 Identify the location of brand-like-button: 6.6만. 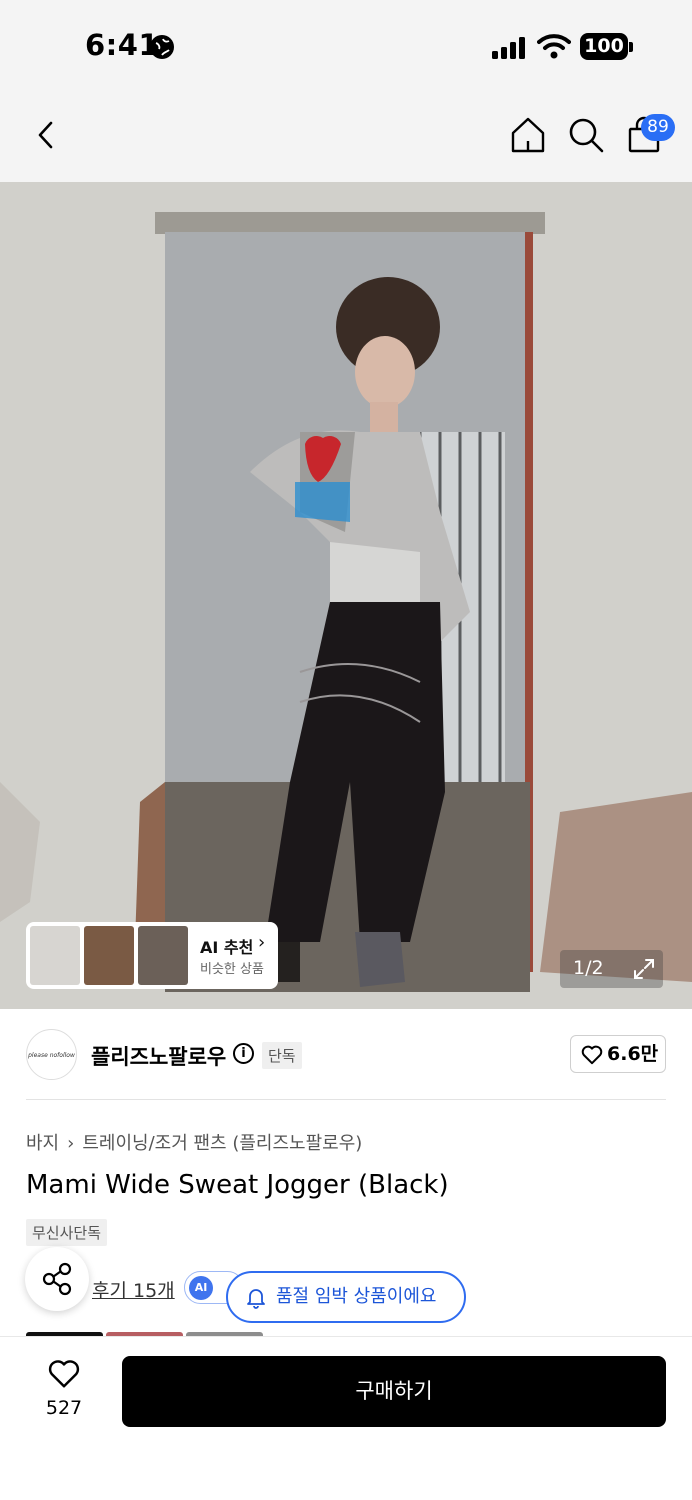
(618, 1054).